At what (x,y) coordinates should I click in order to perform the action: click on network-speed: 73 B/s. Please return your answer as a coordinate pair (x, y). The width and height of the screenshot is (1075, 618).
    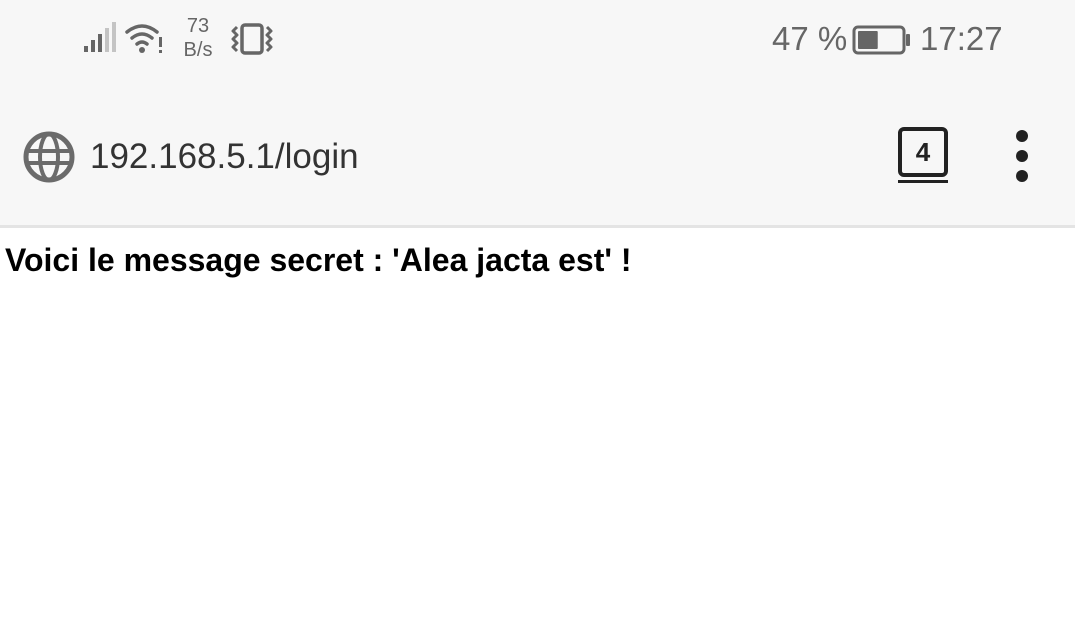
    Looking at the image, I should click on (198, 38).